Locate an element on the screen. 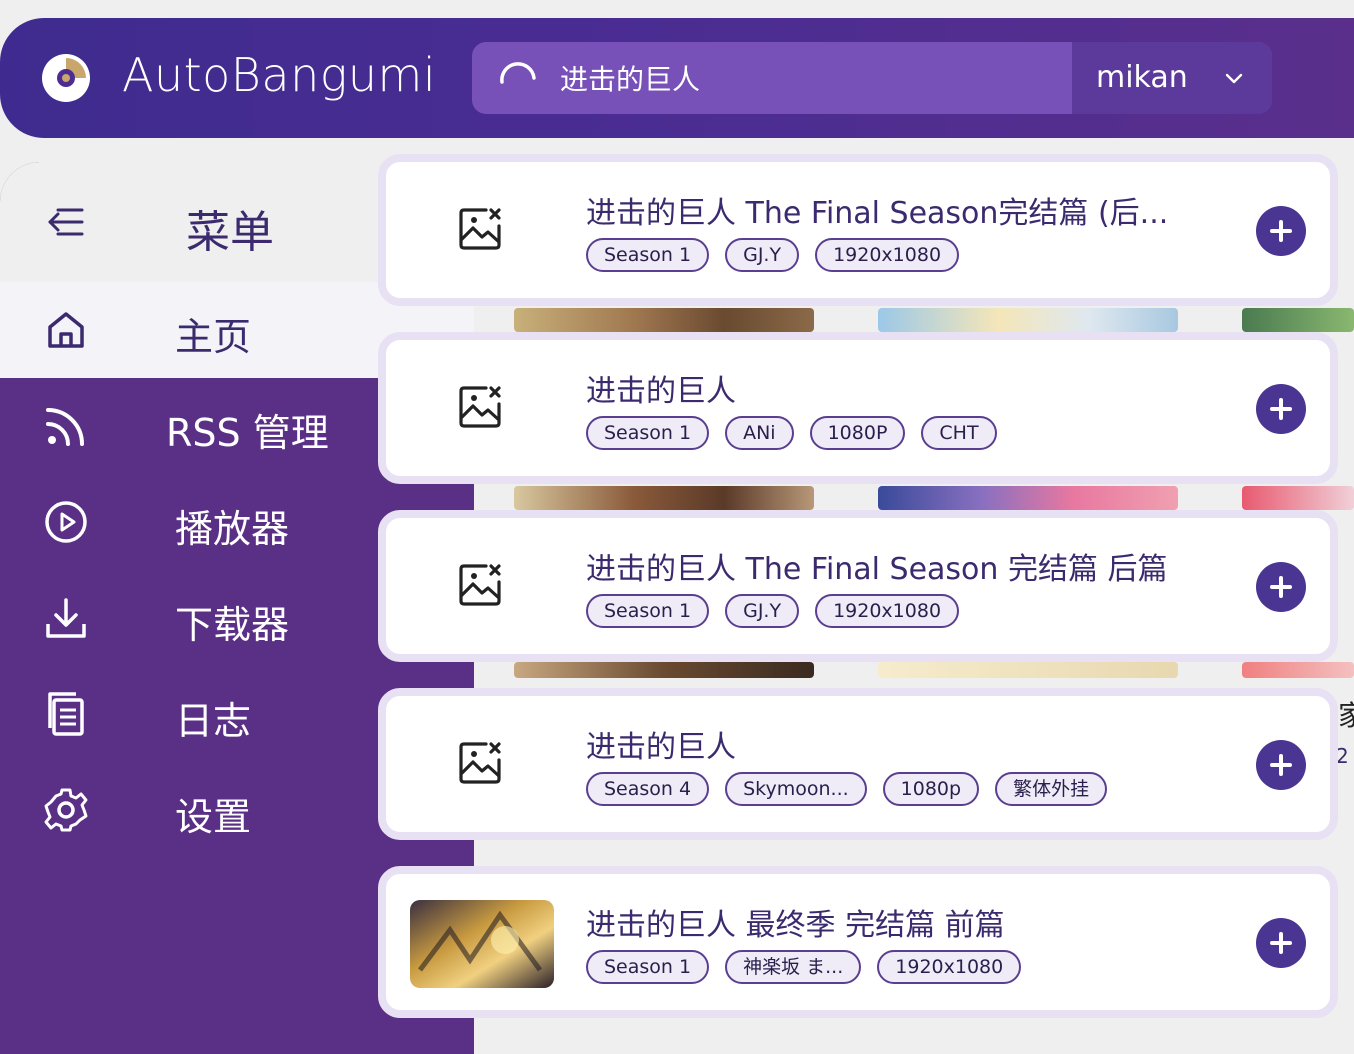  result-tags: Season 1 ANi 1080P CHT is located at coordinates (791, 433).